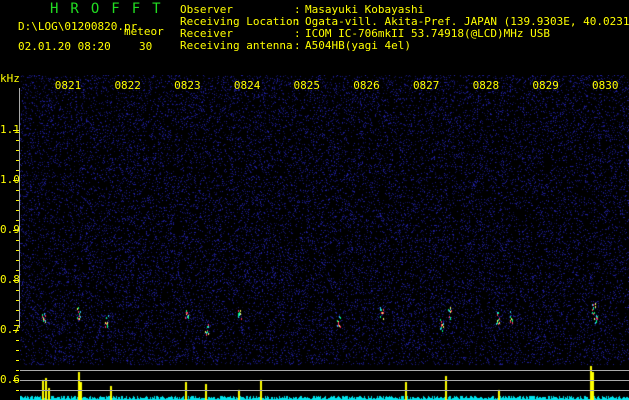 The width and height of the screenshot is (629, 400). What do you see at coordinates (236, 45) in the screenshot?
I see `info-label: Receiving antenna` at bounding box center [236, 45].